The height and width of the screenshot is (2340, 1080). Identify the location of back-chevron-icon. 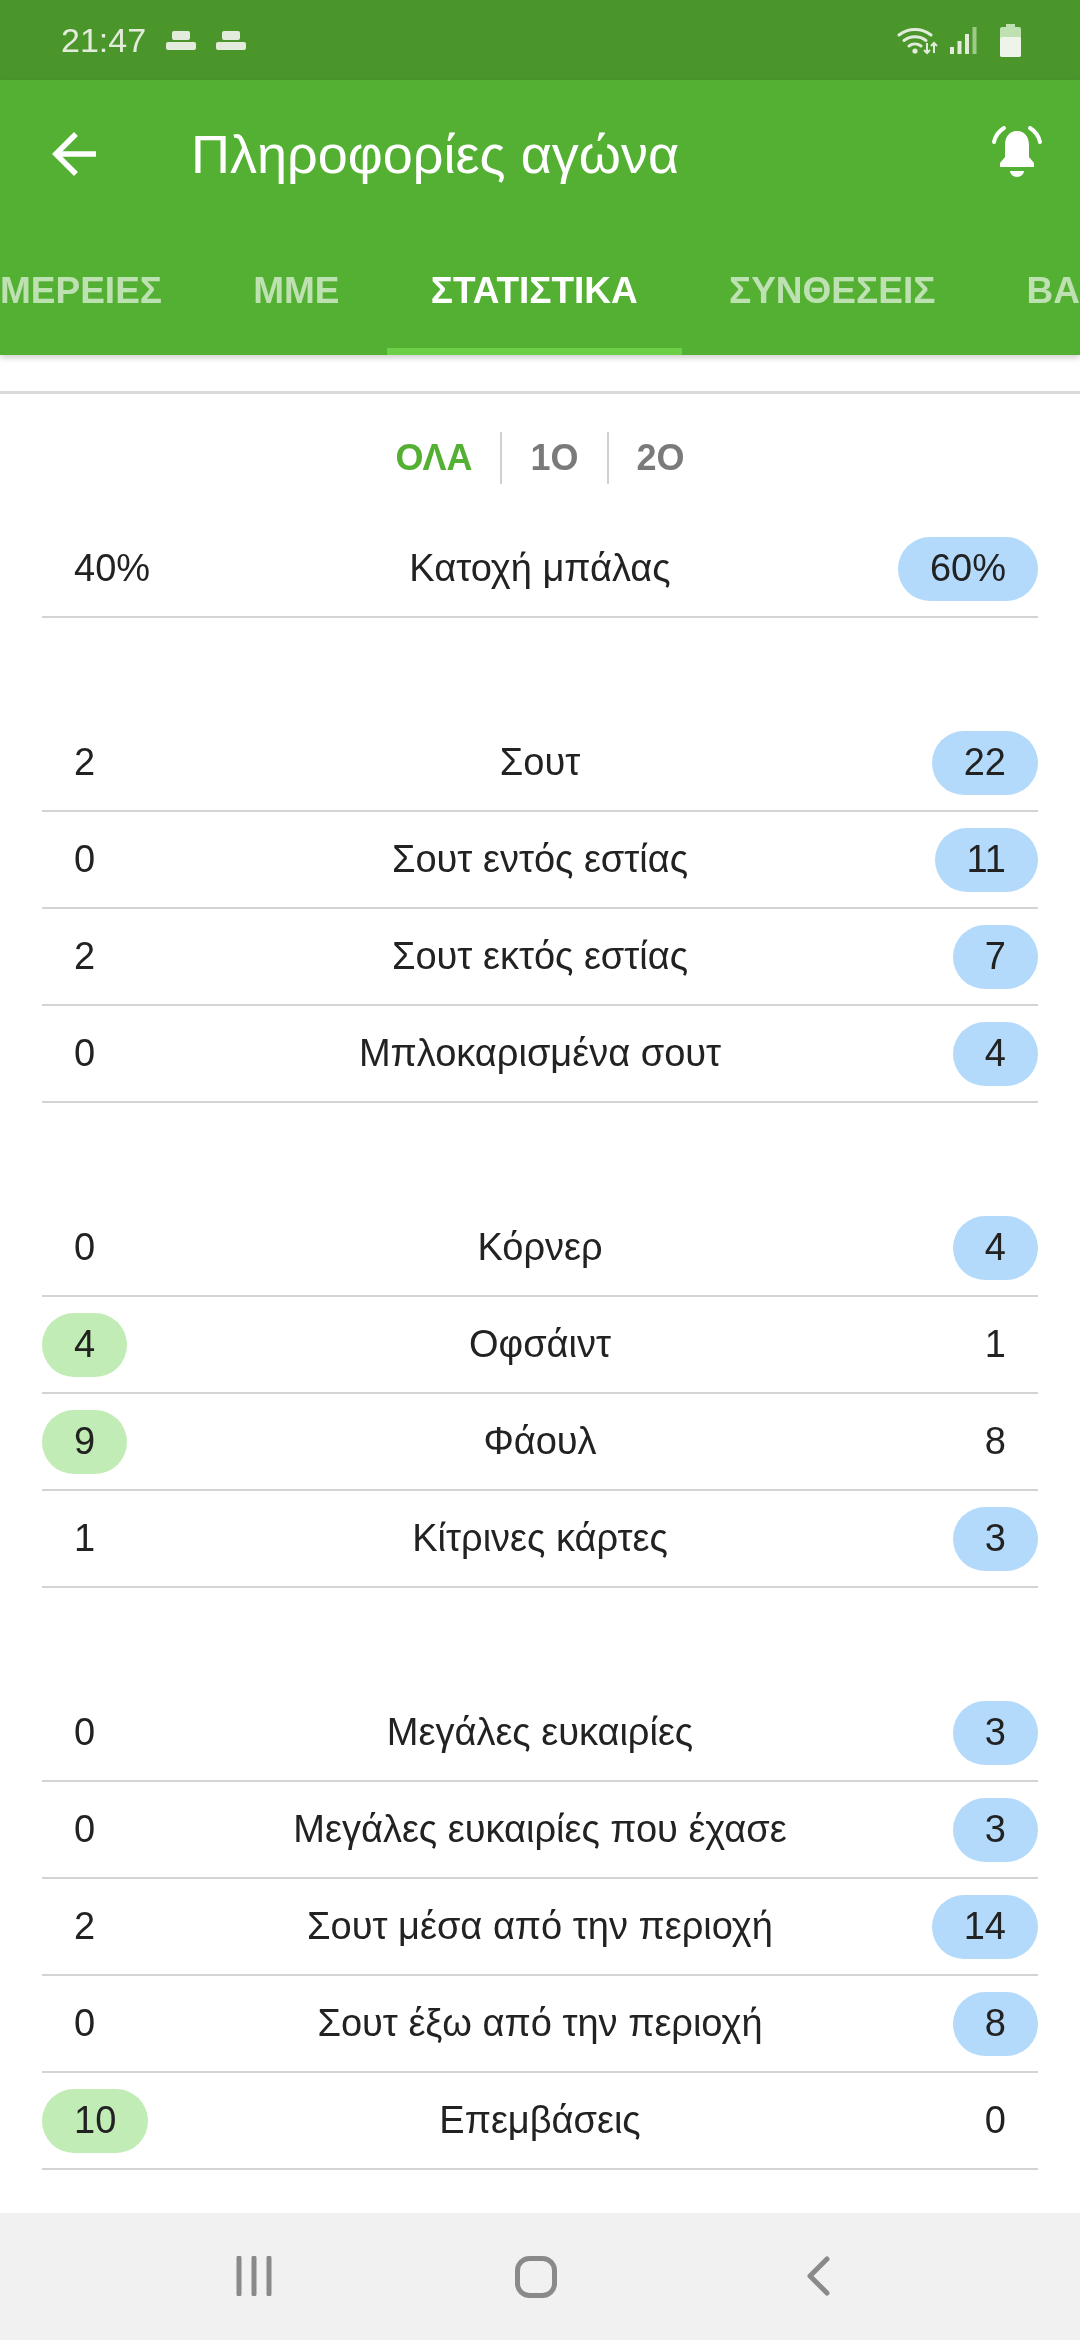
(818, 2275).